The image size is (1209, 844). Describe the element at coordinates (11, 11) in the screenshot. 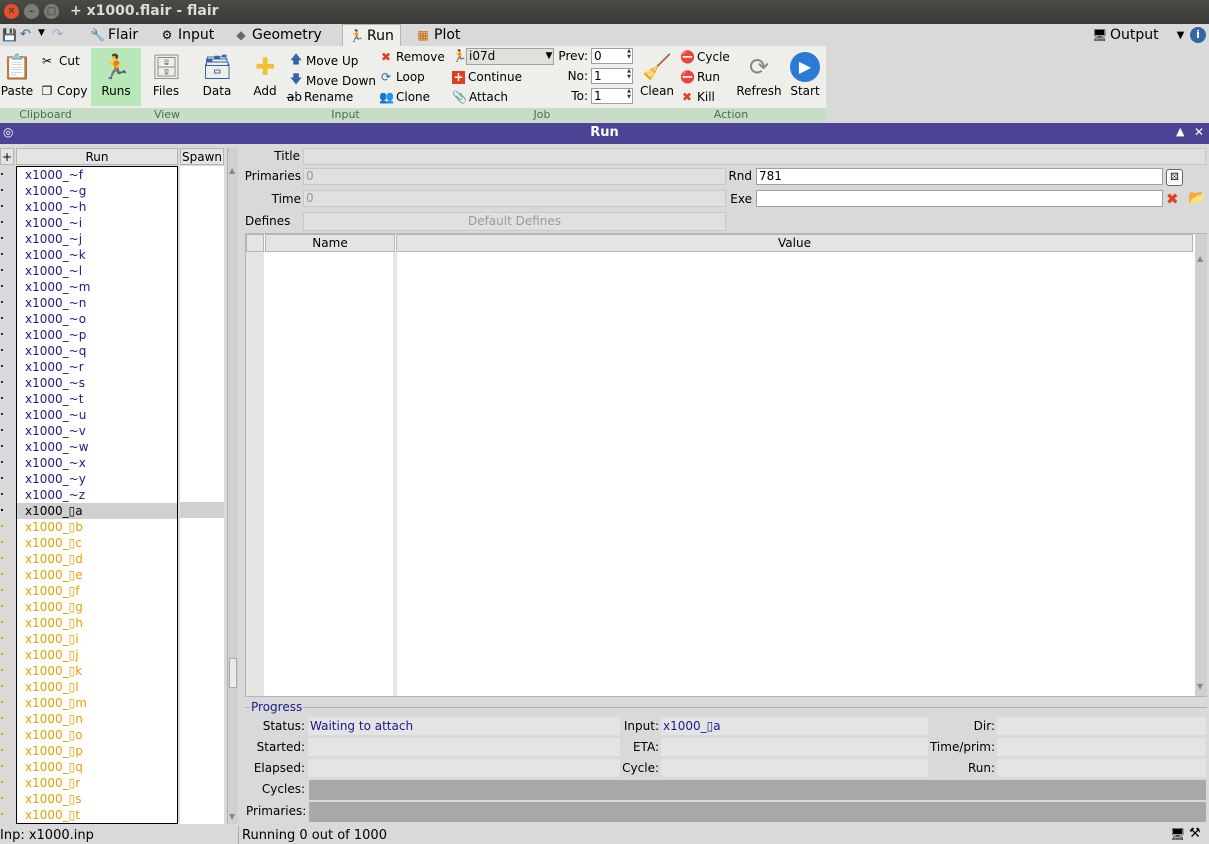

I see `close-window-button: ✕` at that location.